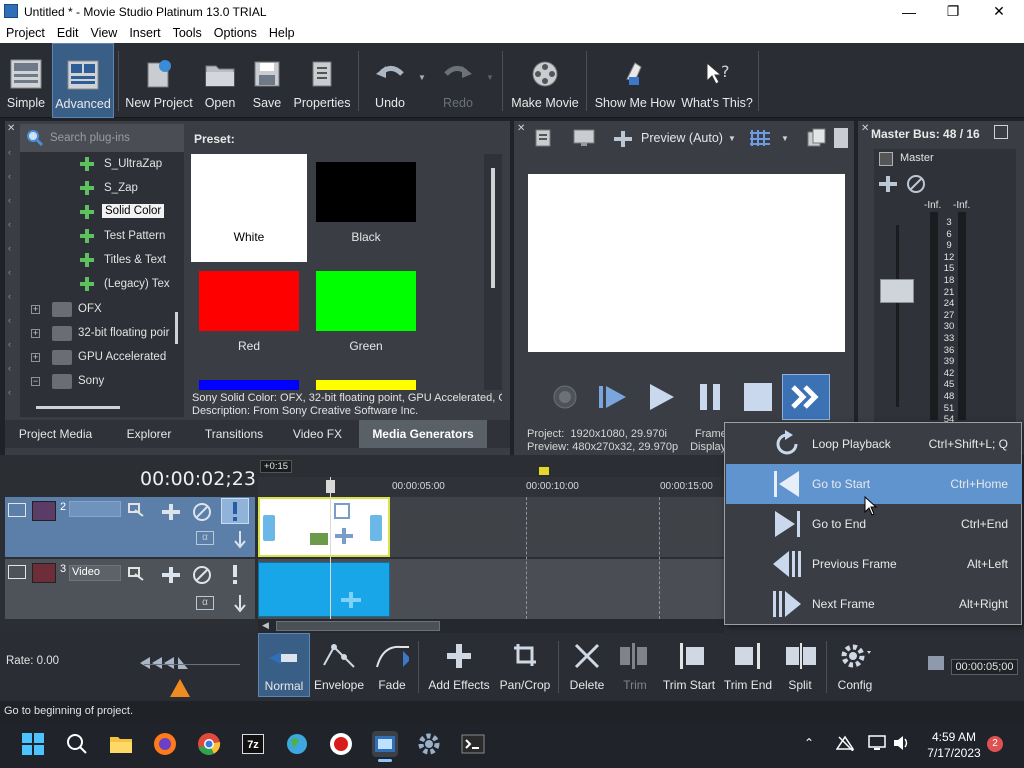  I want to click on config-button: Config, so click(855, 665).